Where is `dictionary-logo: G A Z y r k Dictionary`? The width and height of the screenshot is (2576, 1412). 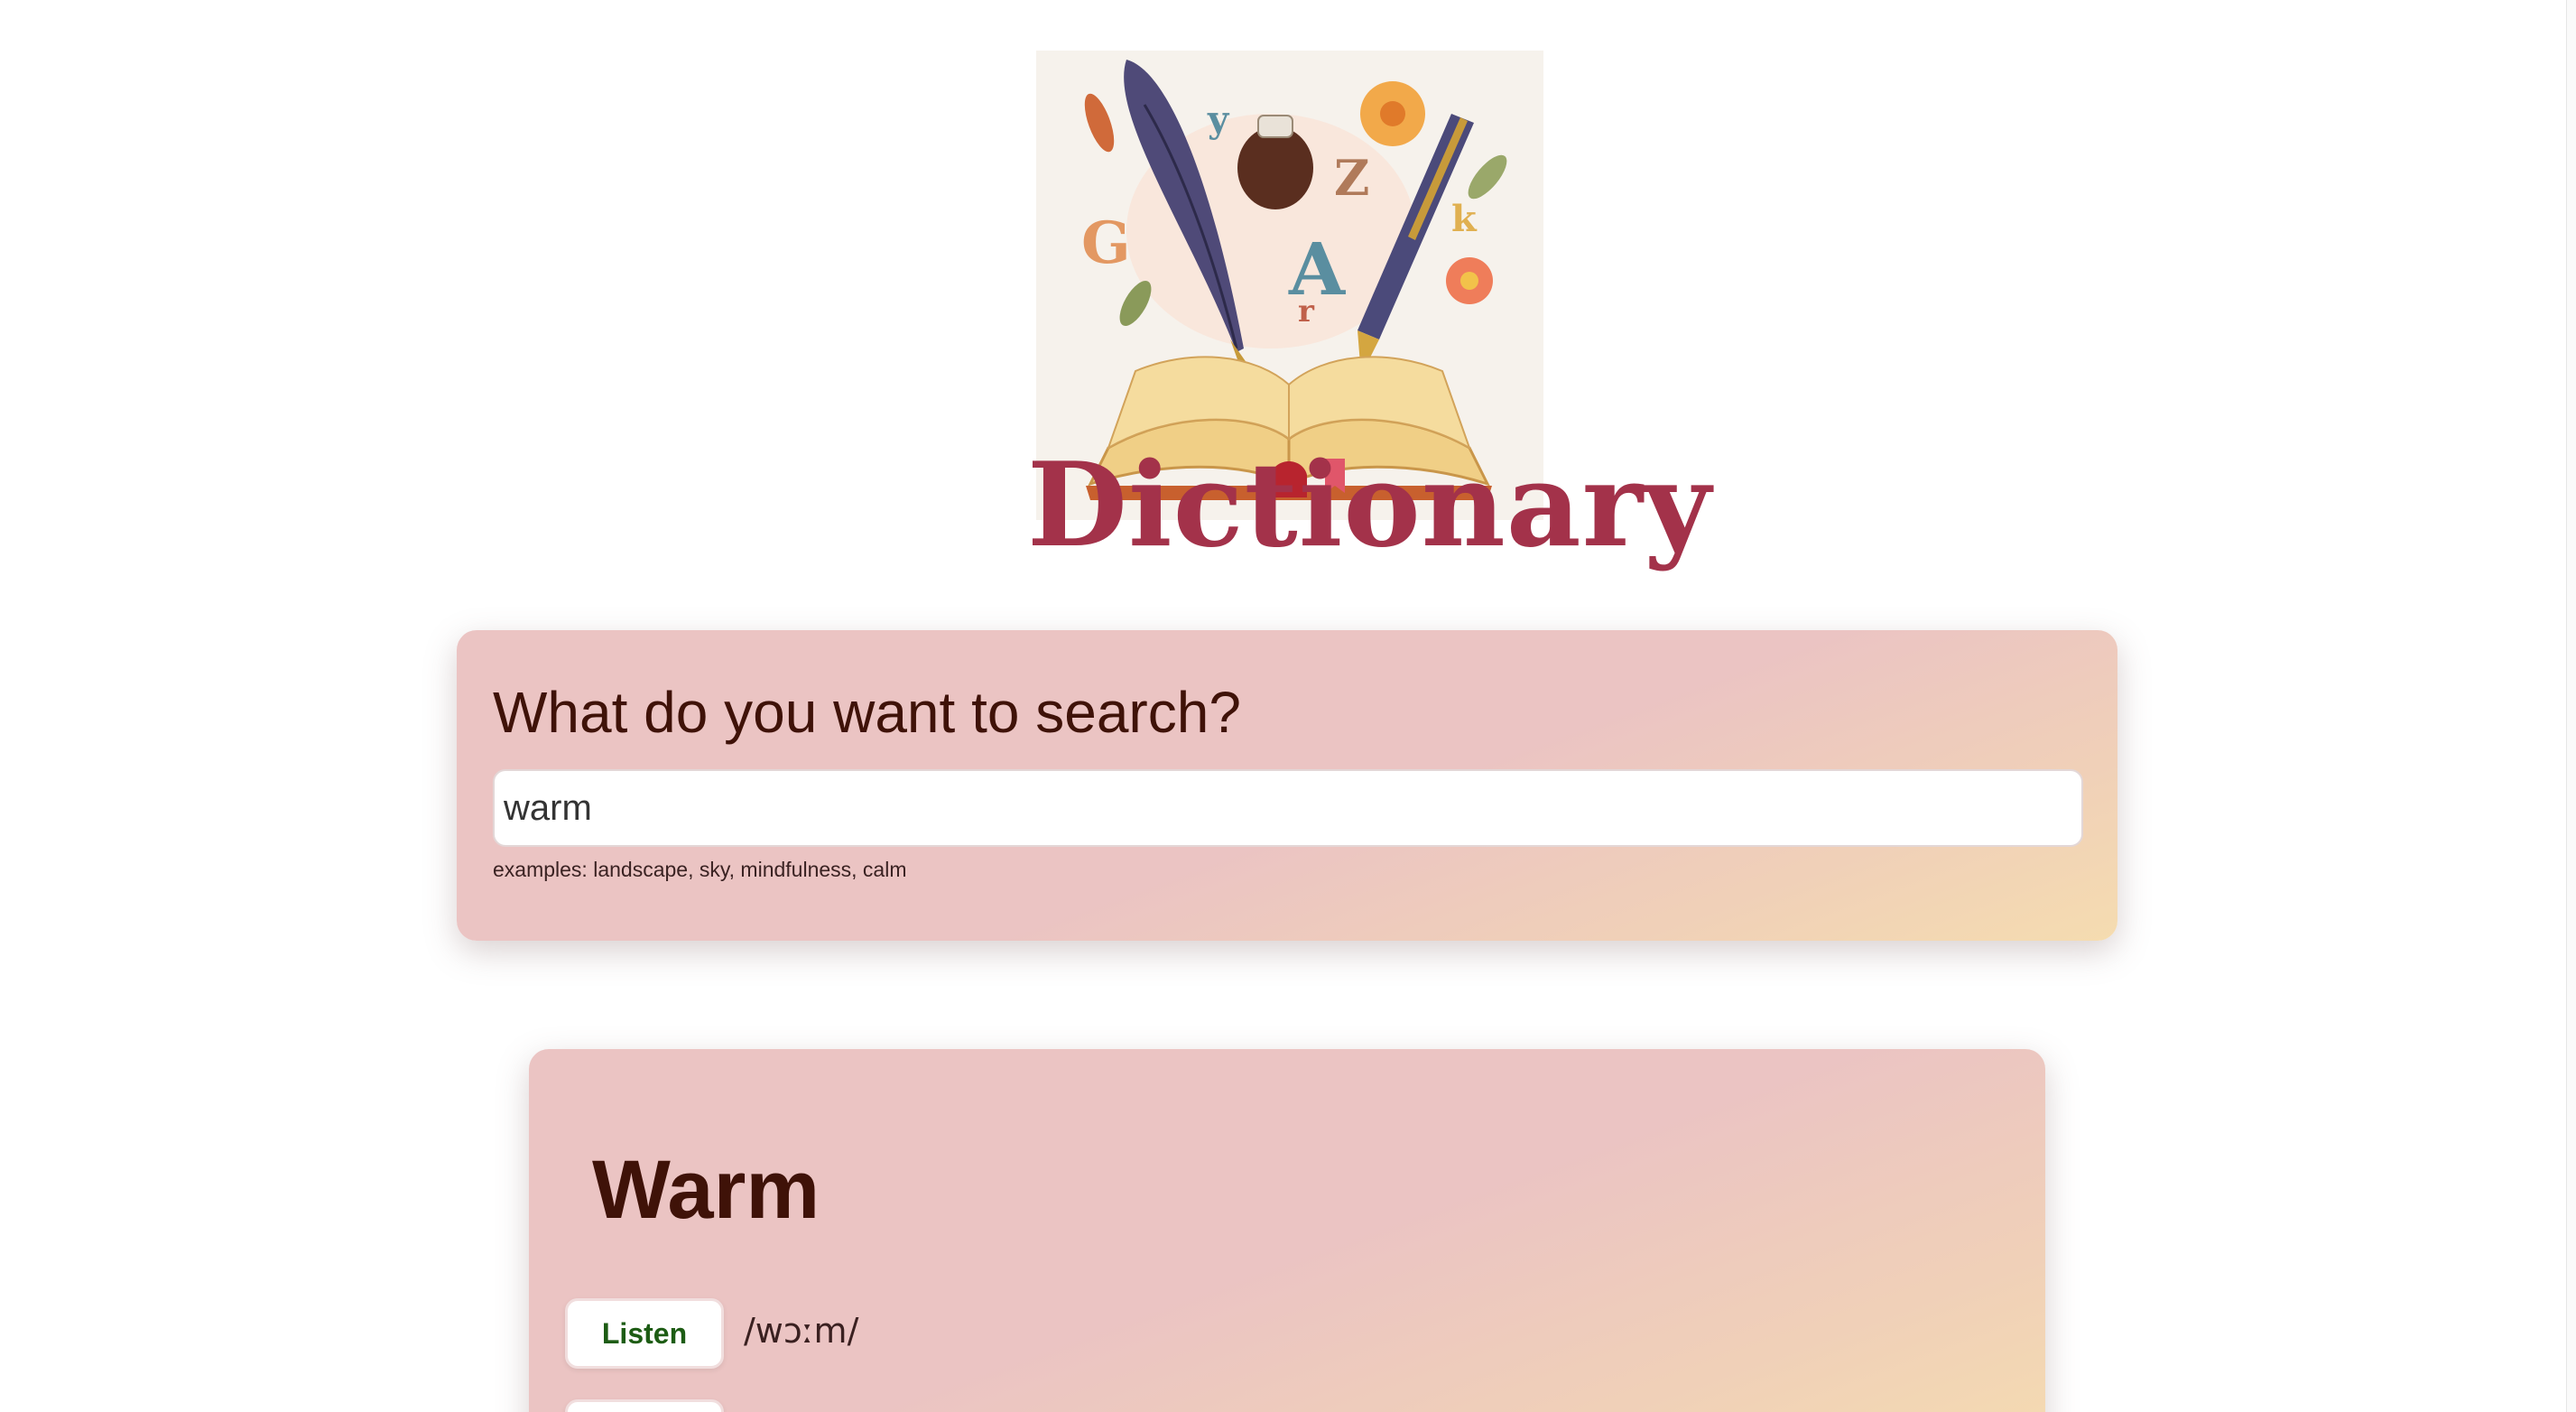 dictionary-logo: G A Z y r k Dictionary is located at coordinates (1370, 317).